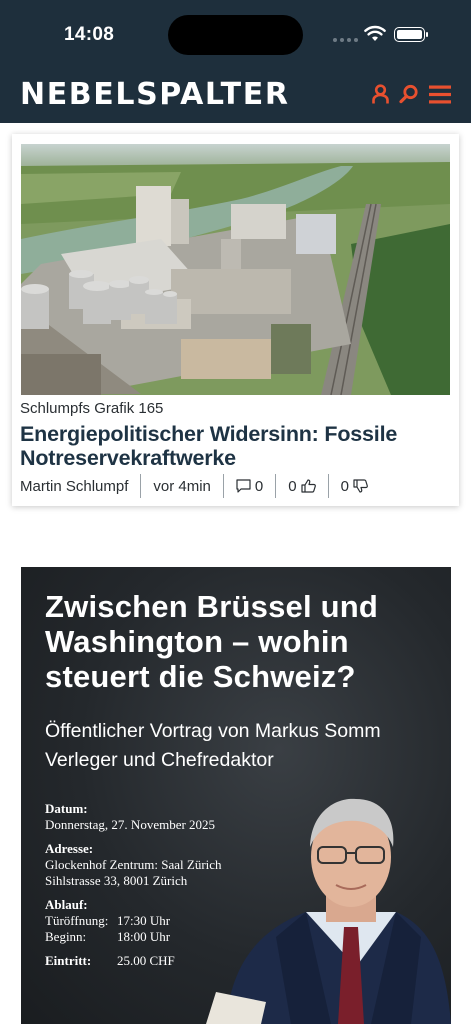 The width and height of the screenshot is (471, 1024). What do you see at coordinates (243, 486) in the screenshot?
I see `comment-icon` at bounding box center [243, 486].